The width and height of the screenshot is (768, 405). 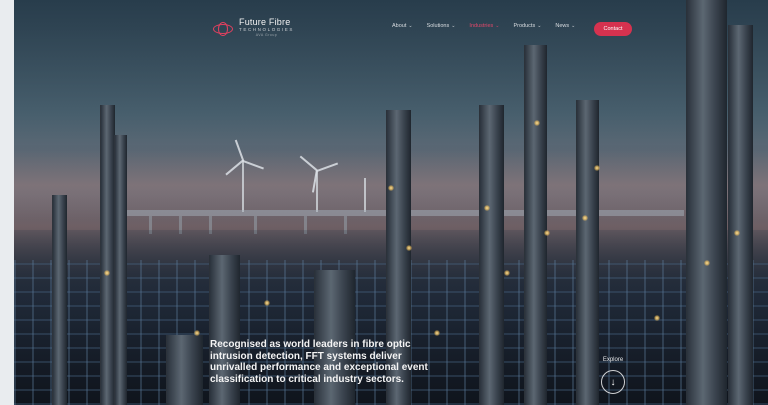 I want to click on nav-item-products: Products ⌄, so click(x=527, y=26).